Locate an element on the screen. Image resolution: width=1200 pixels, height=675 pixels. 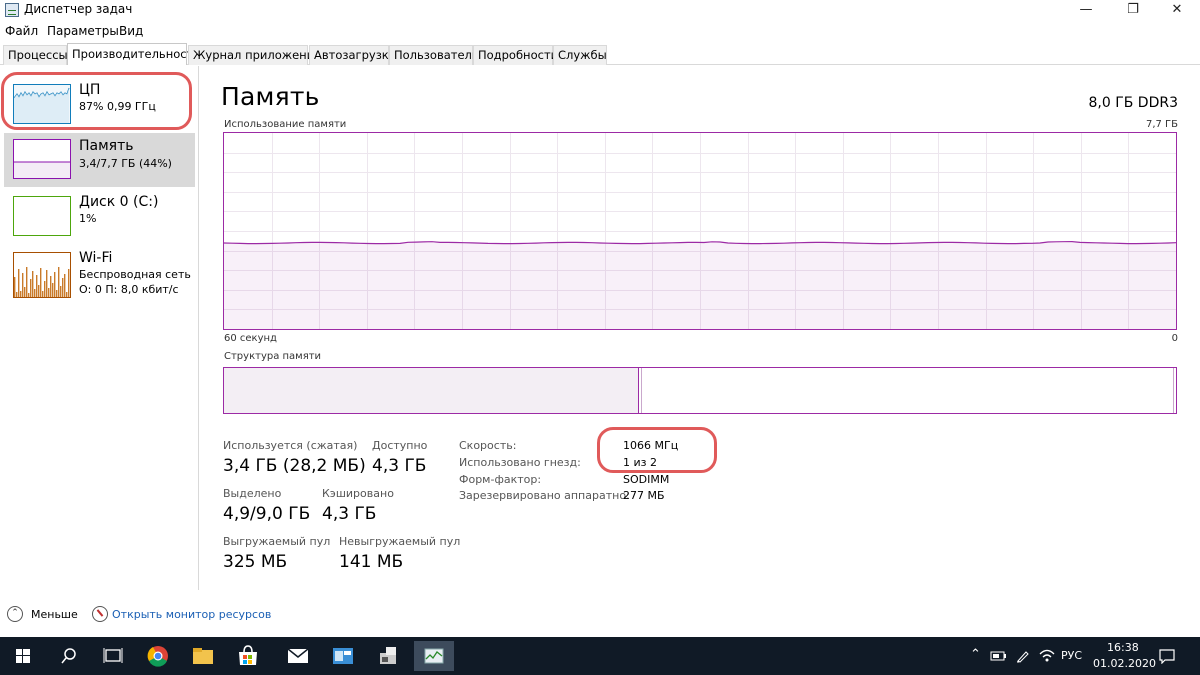
sidebar-item-cpu-name: ЦП is located at coordinates (90, 90).